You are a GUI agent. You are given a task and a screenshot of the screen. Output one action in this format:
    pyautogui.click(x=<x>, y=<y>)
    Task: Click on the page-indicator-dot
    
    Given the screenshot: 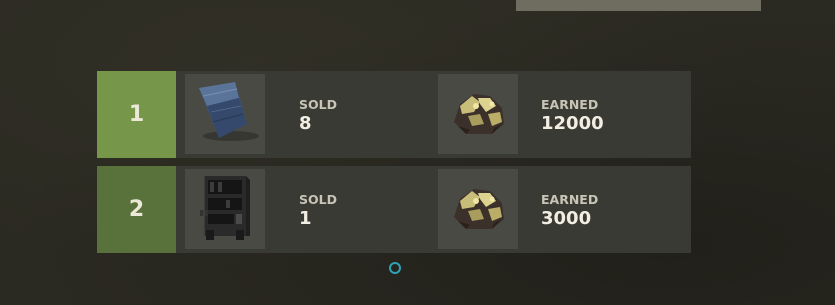 What is the action you would take?
    pyautogui.click(x=395, y=268)
    